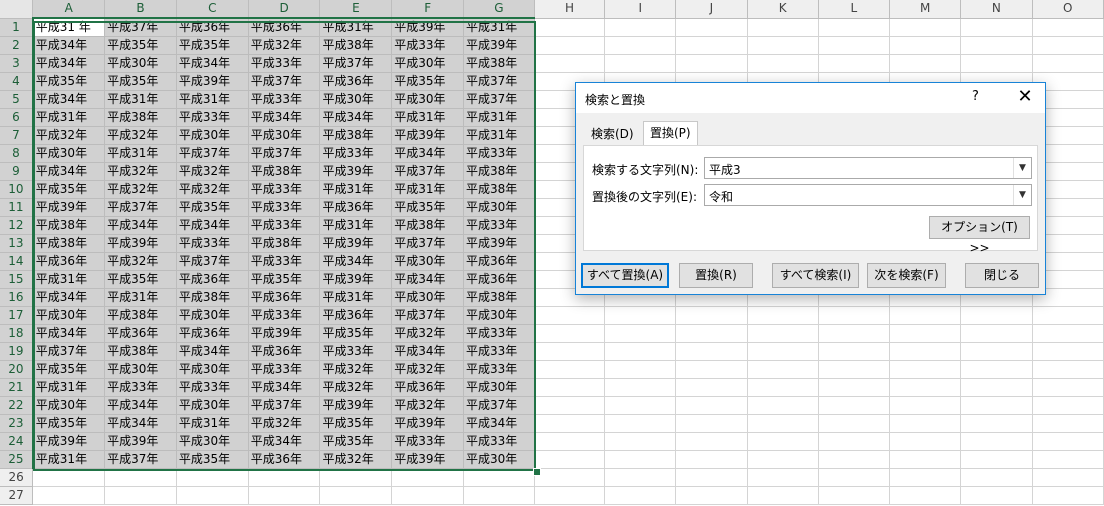  I want to click on find-next-button: 次を検索(F), so click(906, 275).